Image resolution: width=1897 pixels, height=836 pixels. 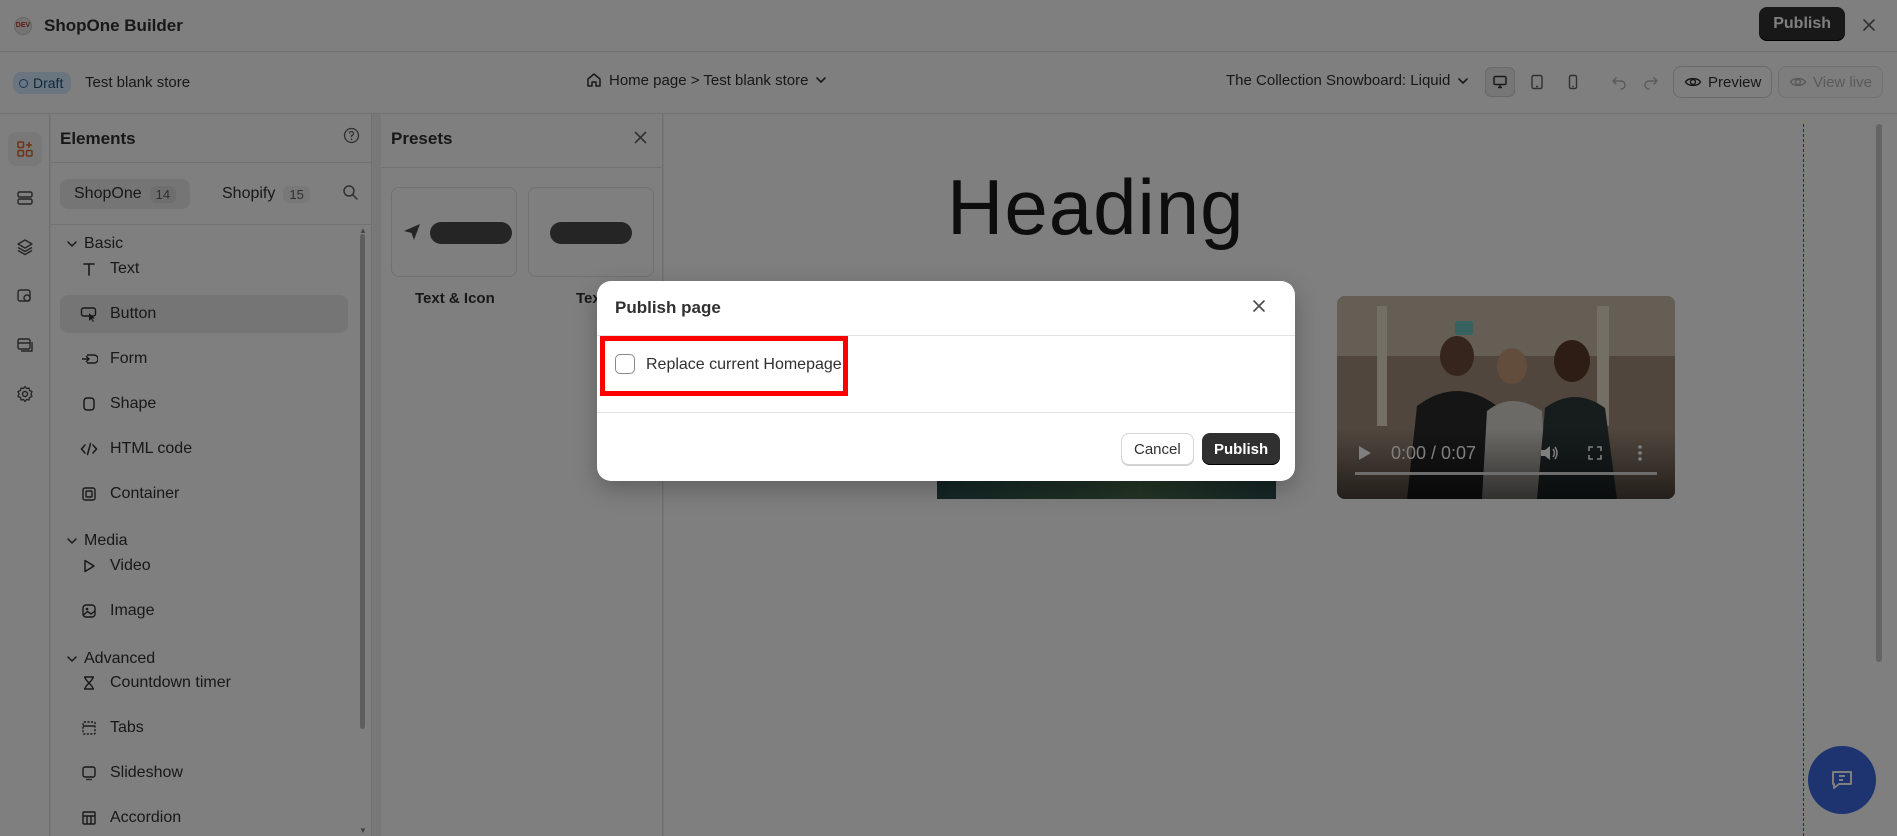 I want to click on divider, so click(x=946, y=412).